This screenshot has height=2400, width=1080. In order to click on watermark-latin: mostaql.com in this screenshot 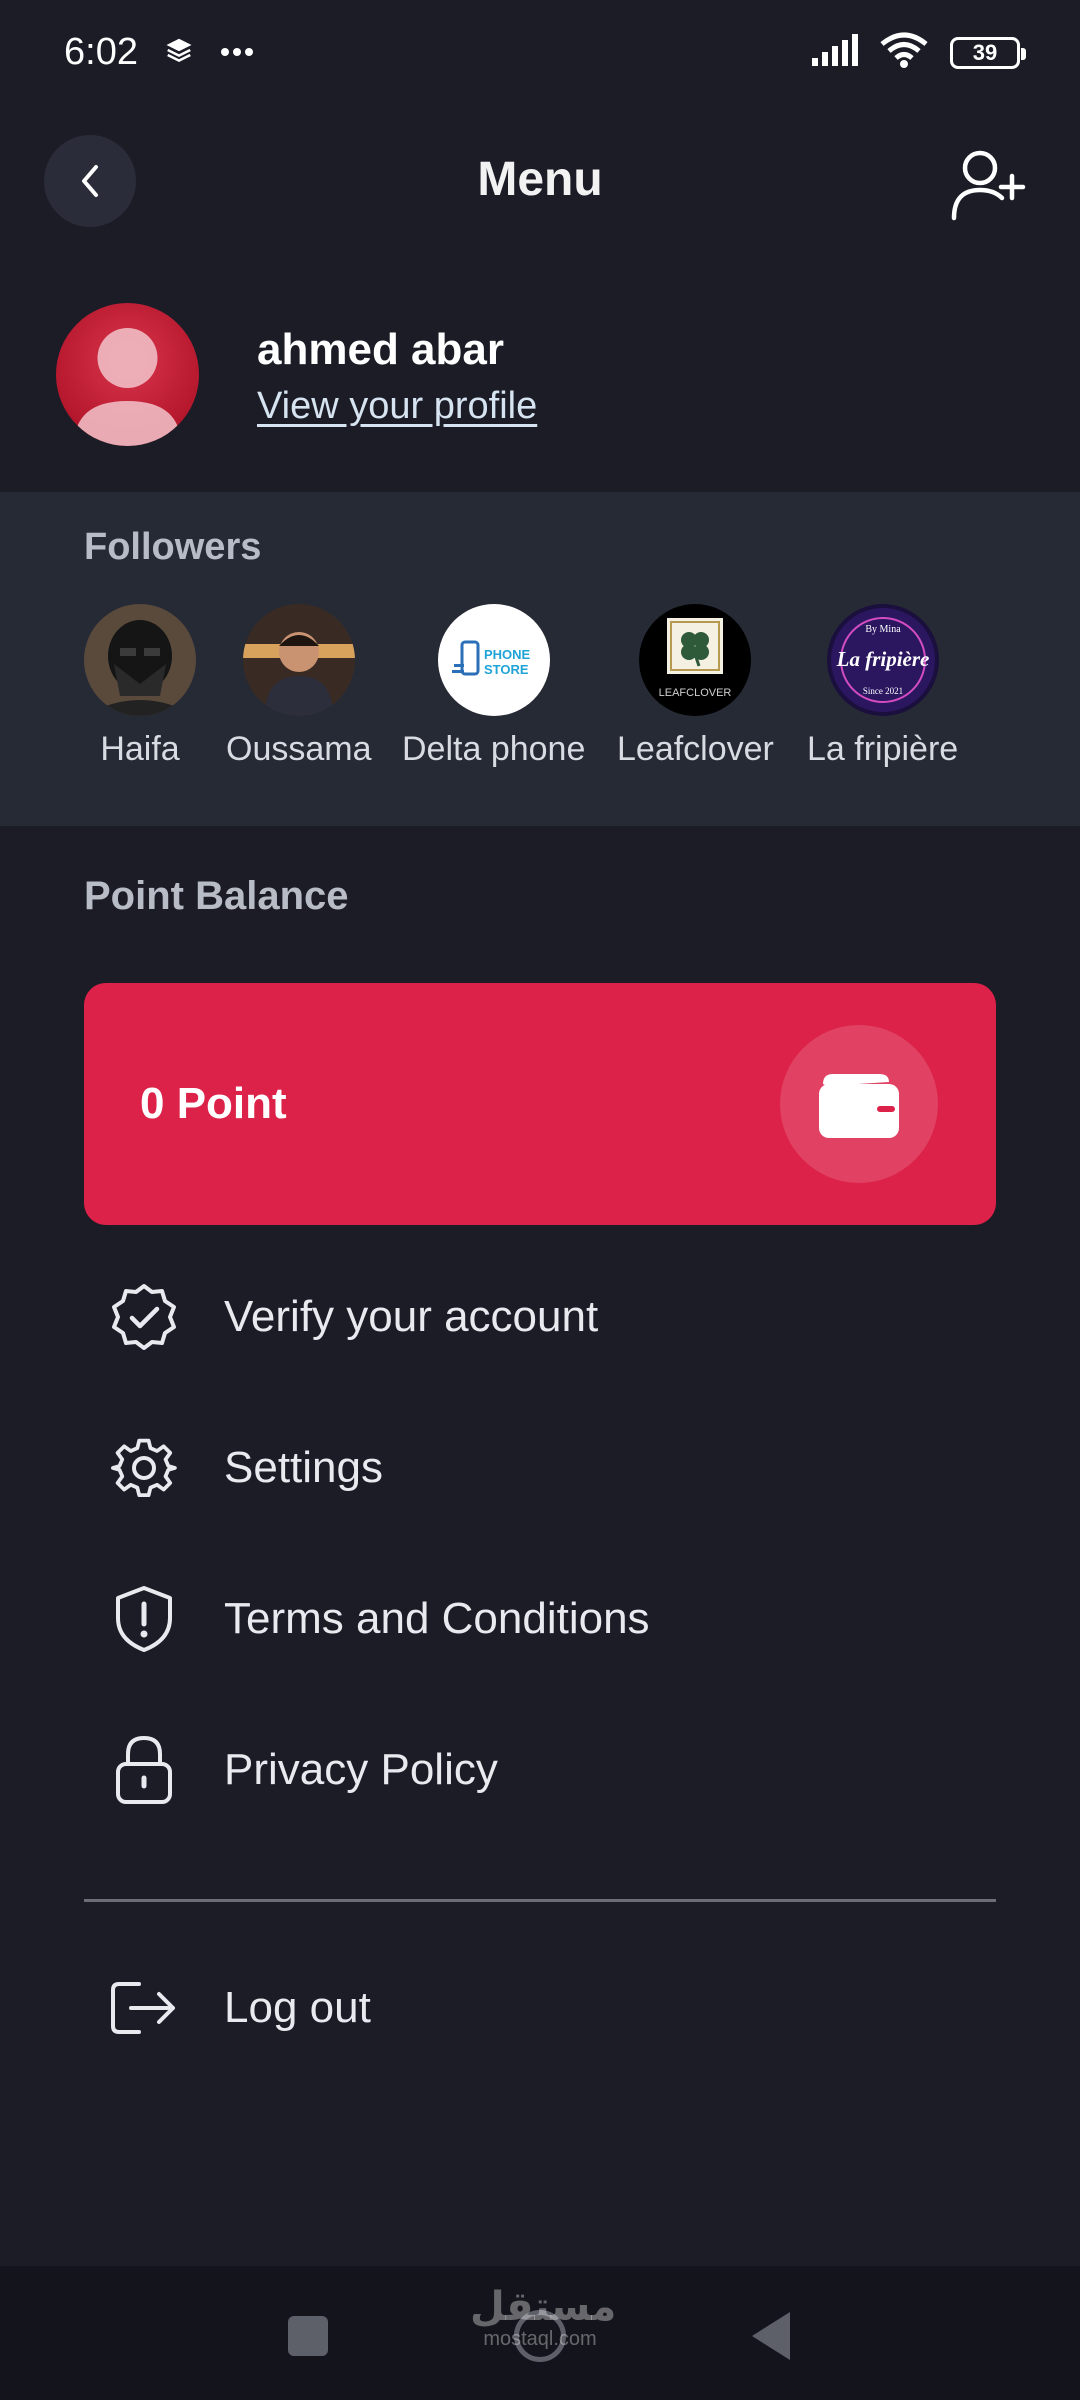, I will do `click(540, 2339)`.